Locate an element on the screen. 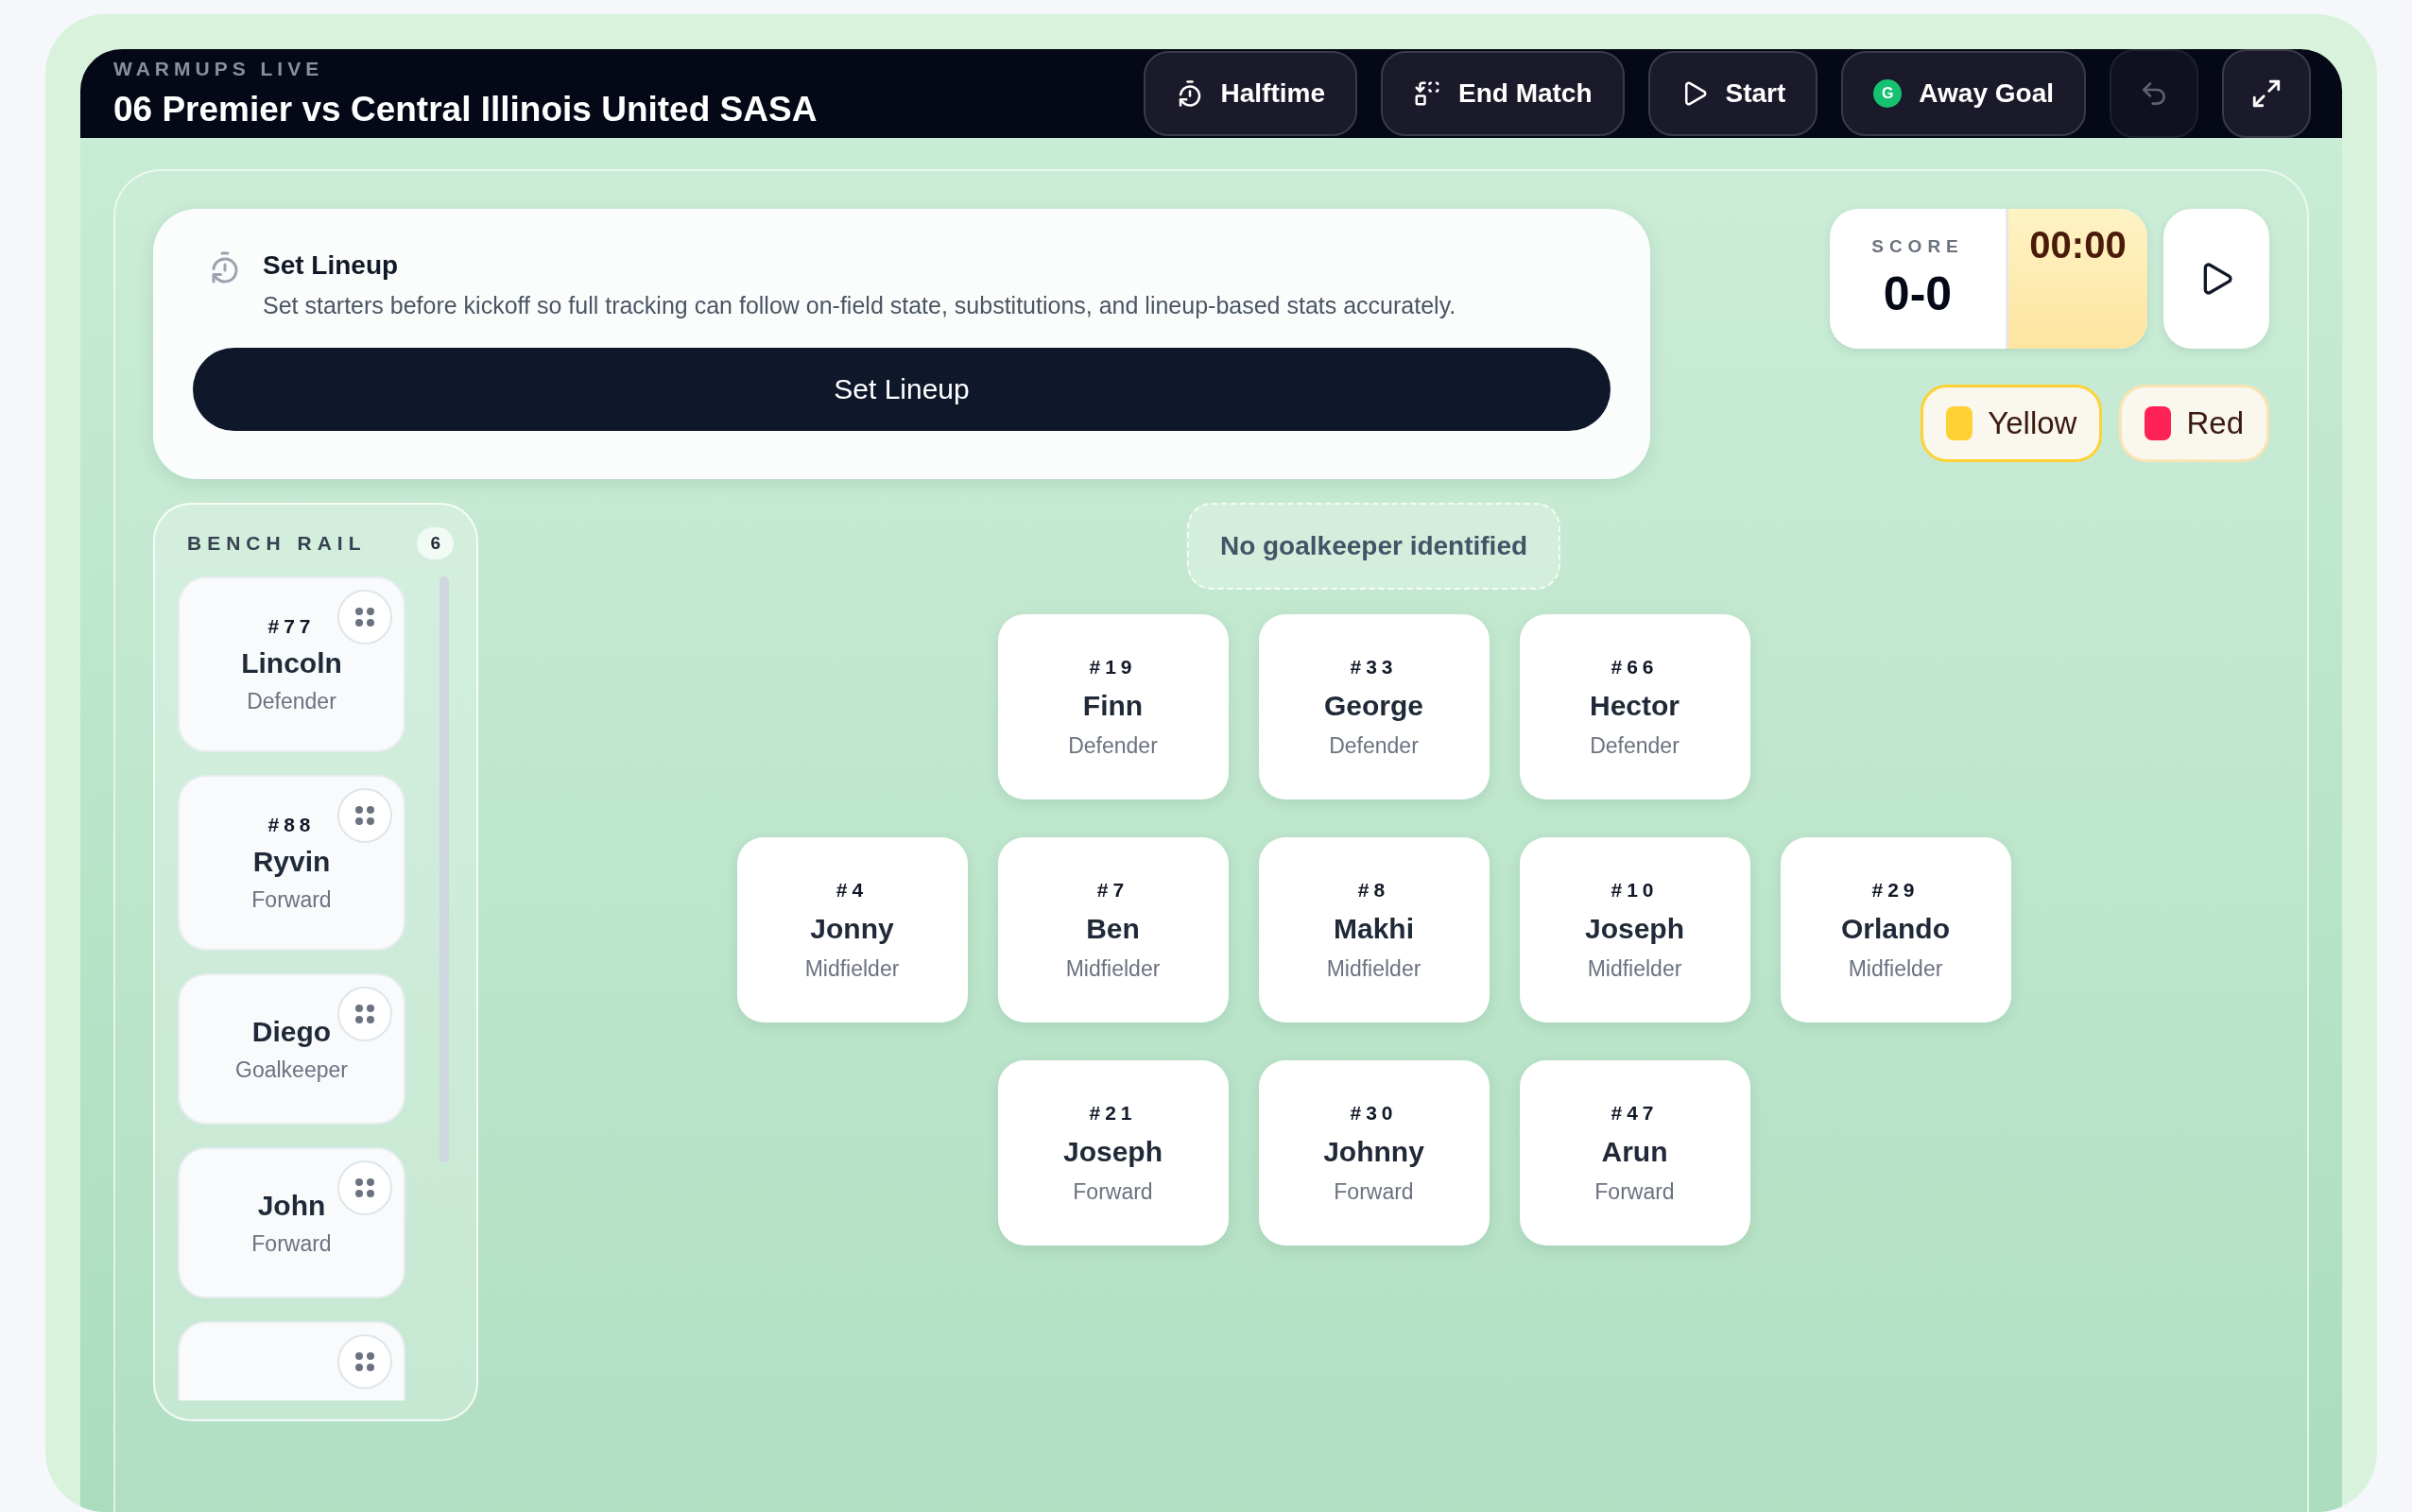  player-card: #8 Makhi Midfielder is located at coordinates (1374, 929).